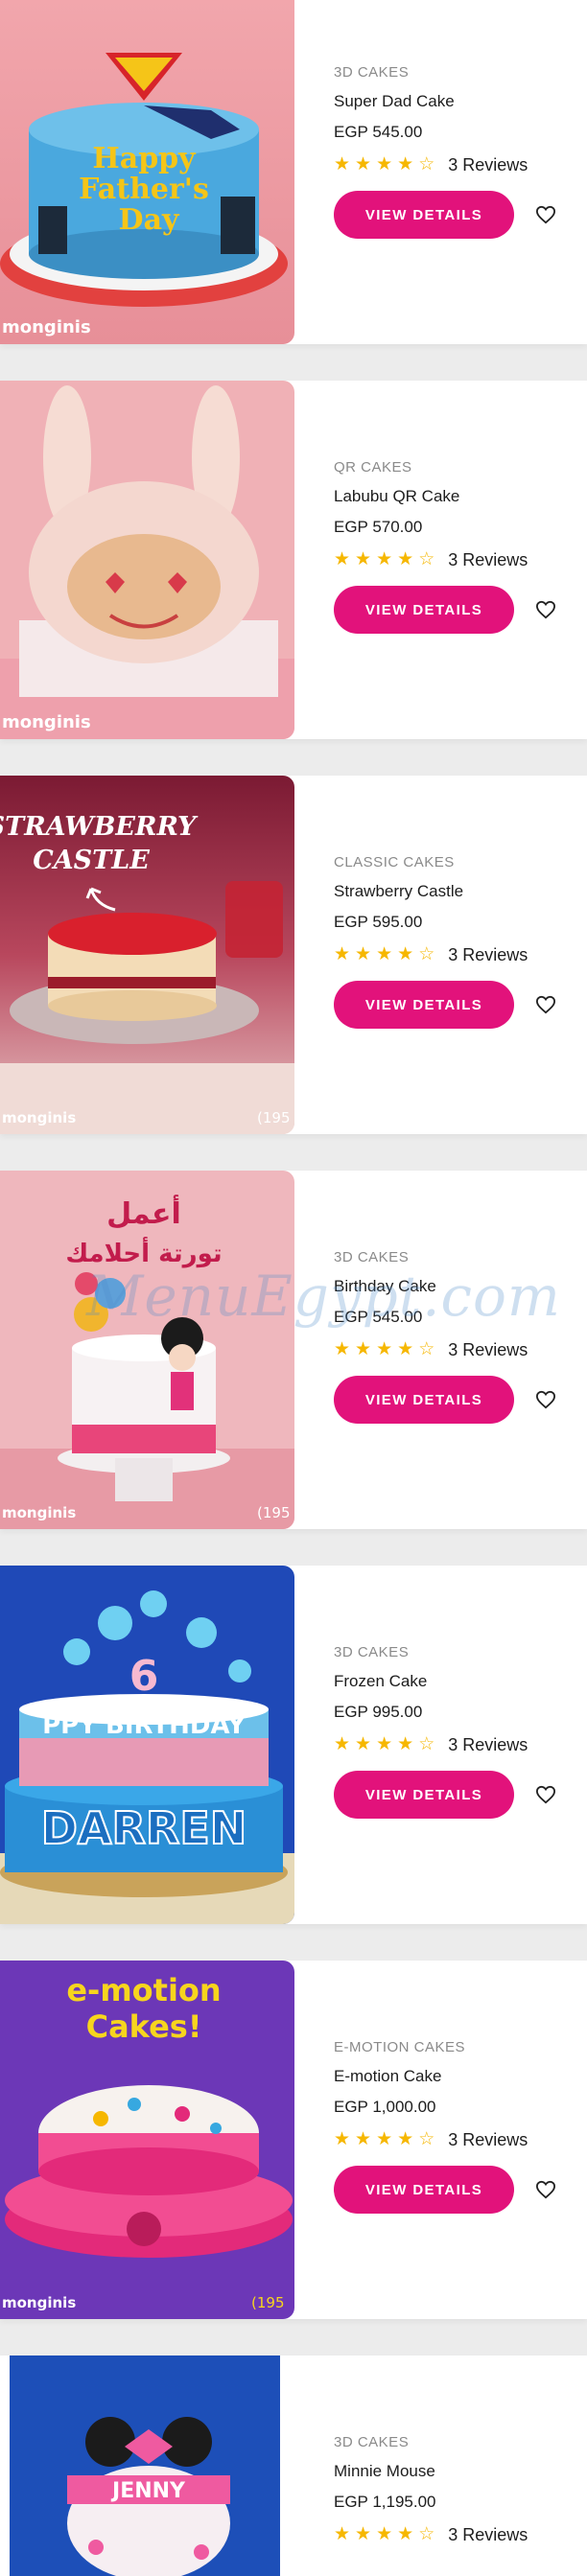 The height and width of the screenshot is (2576, 587). I want to click on product-name: Strawberry Castle, so click(454, 891).